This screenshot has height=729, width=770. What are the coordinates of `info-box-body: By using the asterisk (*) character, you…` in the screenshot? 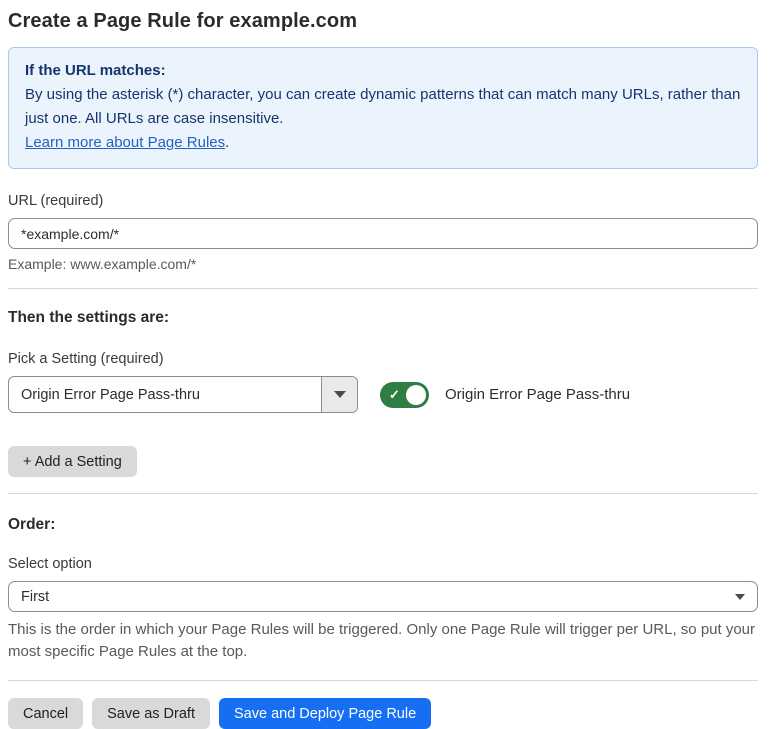 It's located at (383, 106).